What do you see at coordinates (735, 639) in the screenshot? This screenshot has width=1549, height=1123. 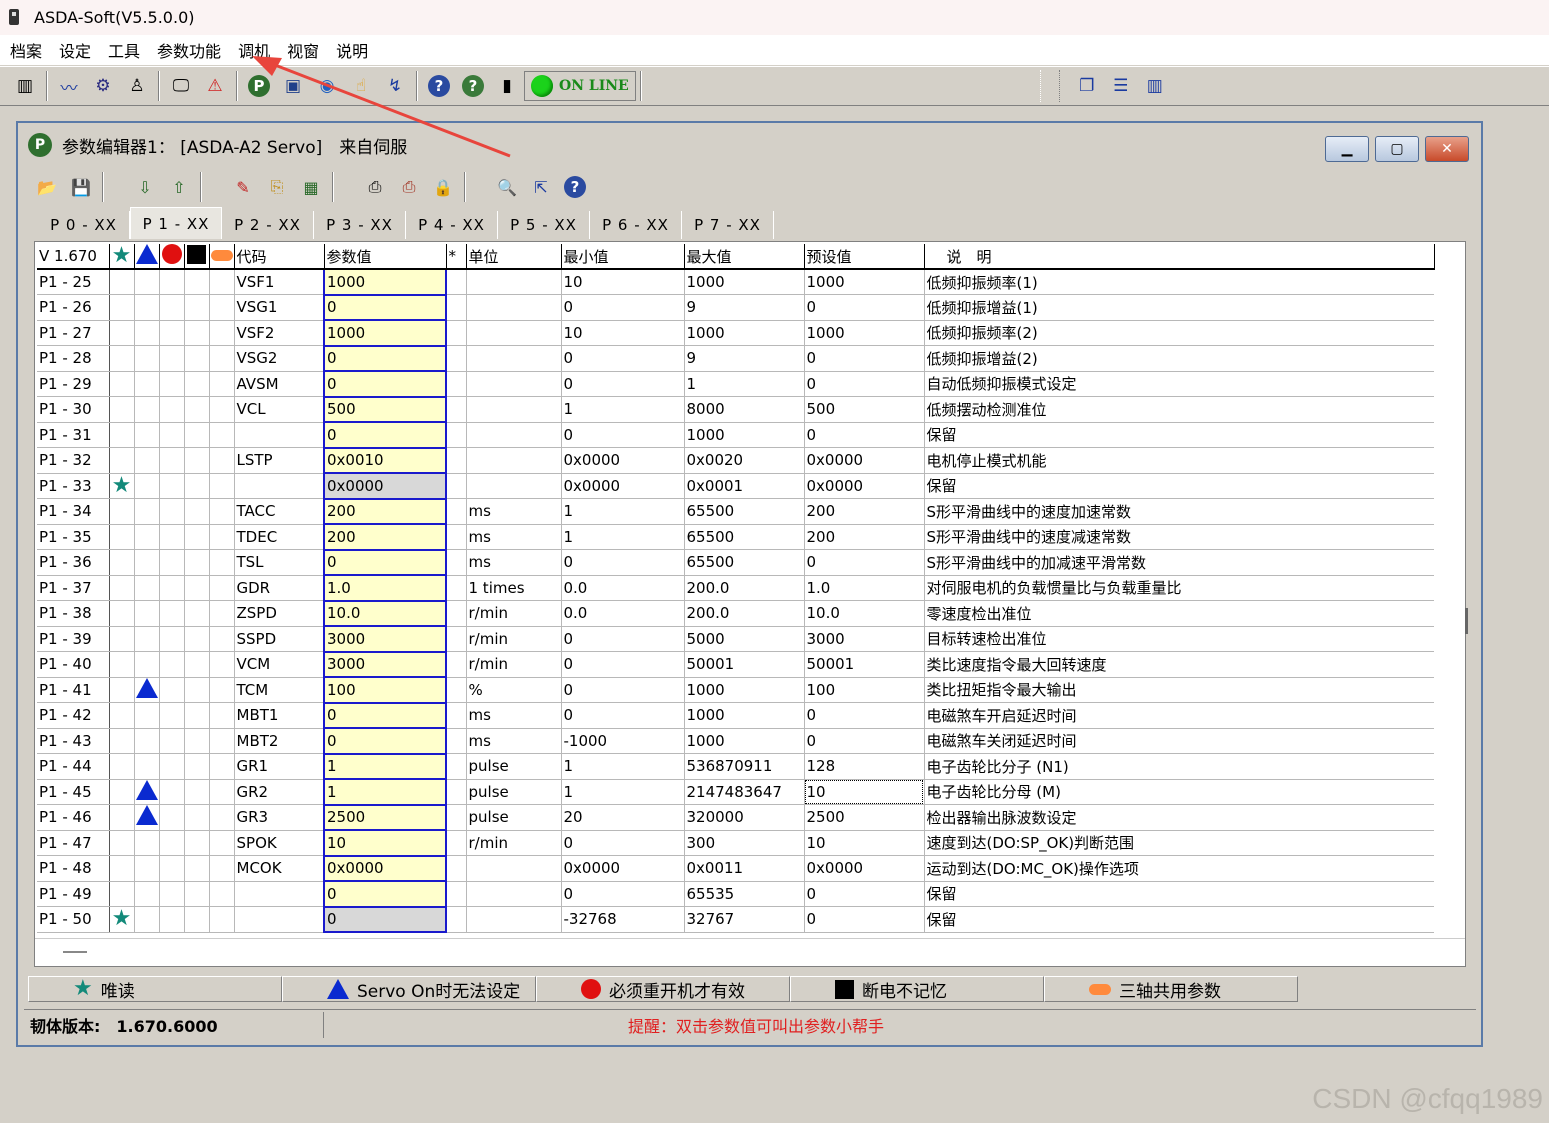 I see `table-row: P1 - 39 SSPD 3000 r/min 0 5000 3000 目标转速检出准位` at bounding box center [735, 639].